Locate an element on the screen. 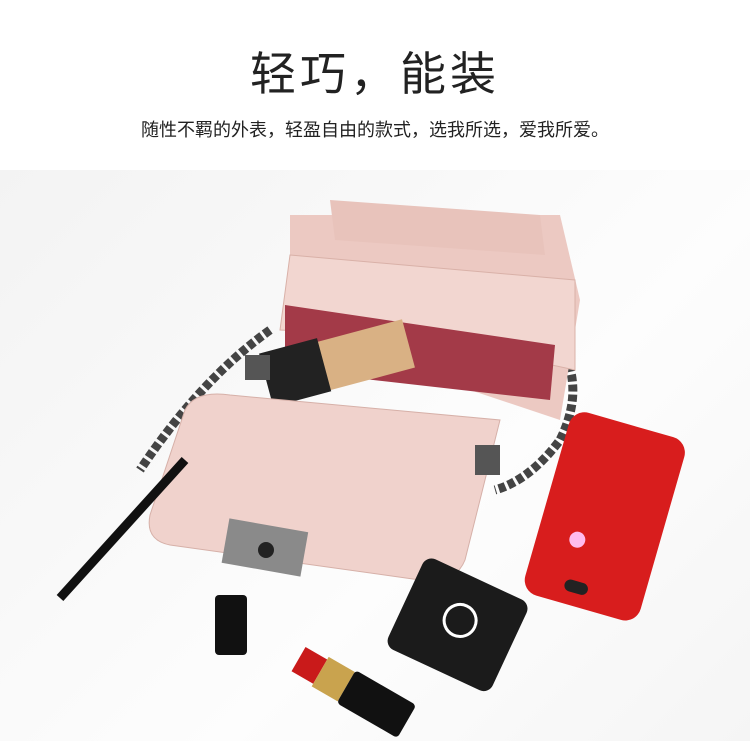 The width and height of the screenshot is (750, 741). lipstick-cap is located at coordinates (231, 625).